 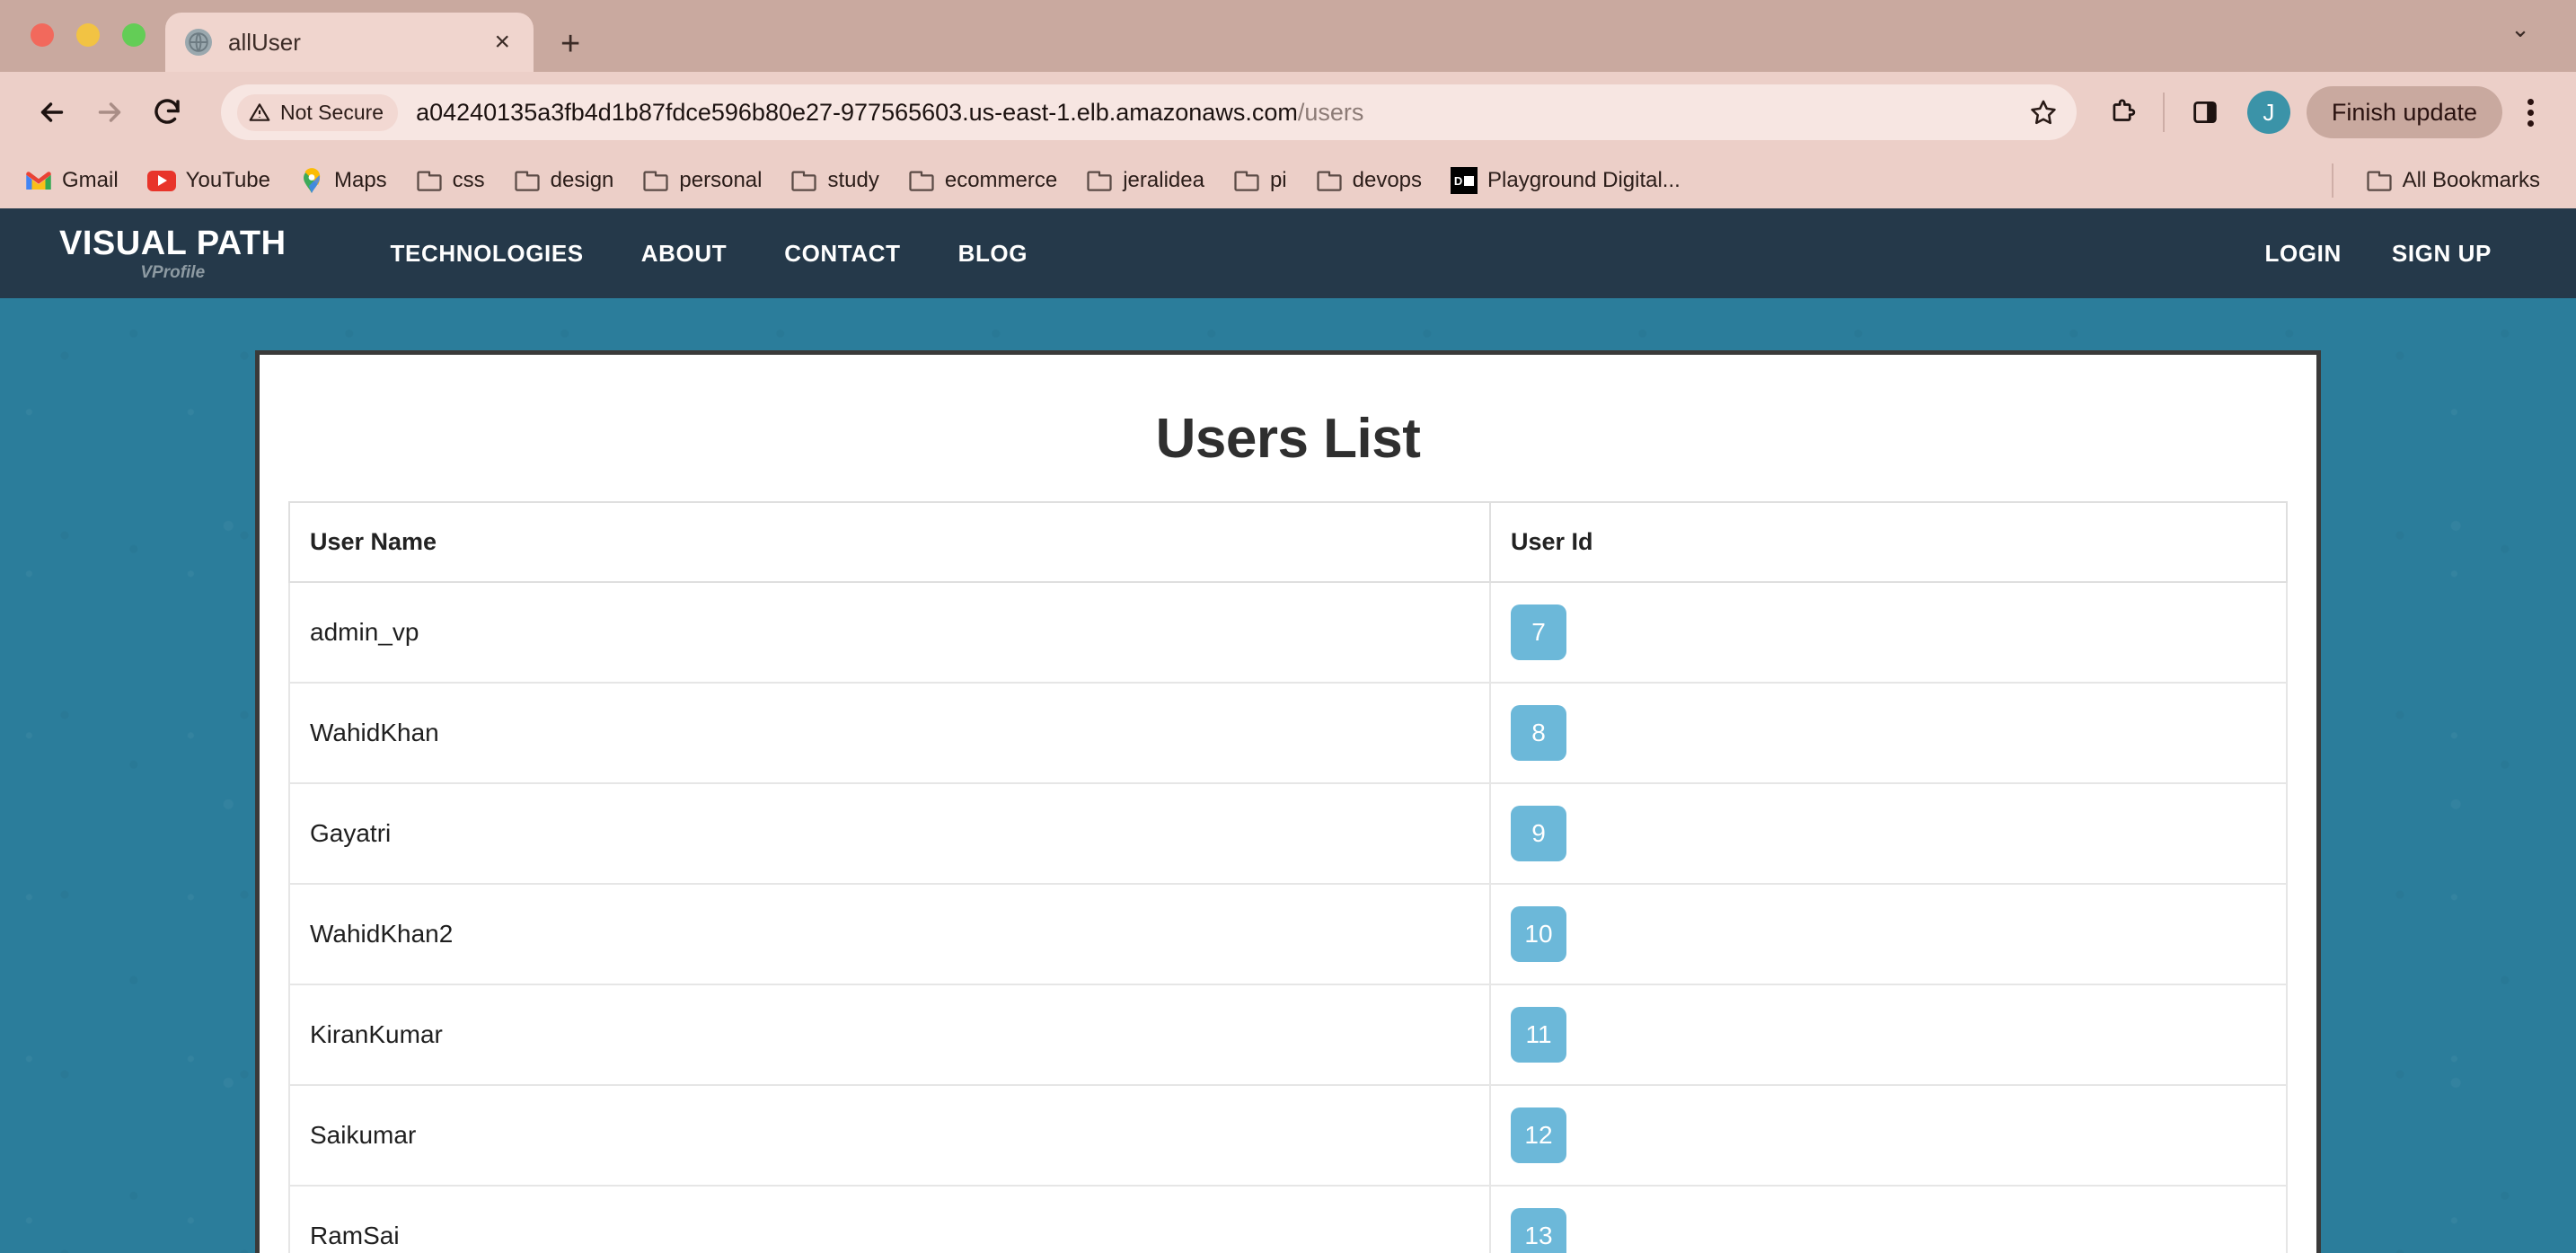 What do you see at coordinates (889, 1035) in the screenshot?
I see `cell-user-name: KiranKumar` at bounding box center [889, 1035].